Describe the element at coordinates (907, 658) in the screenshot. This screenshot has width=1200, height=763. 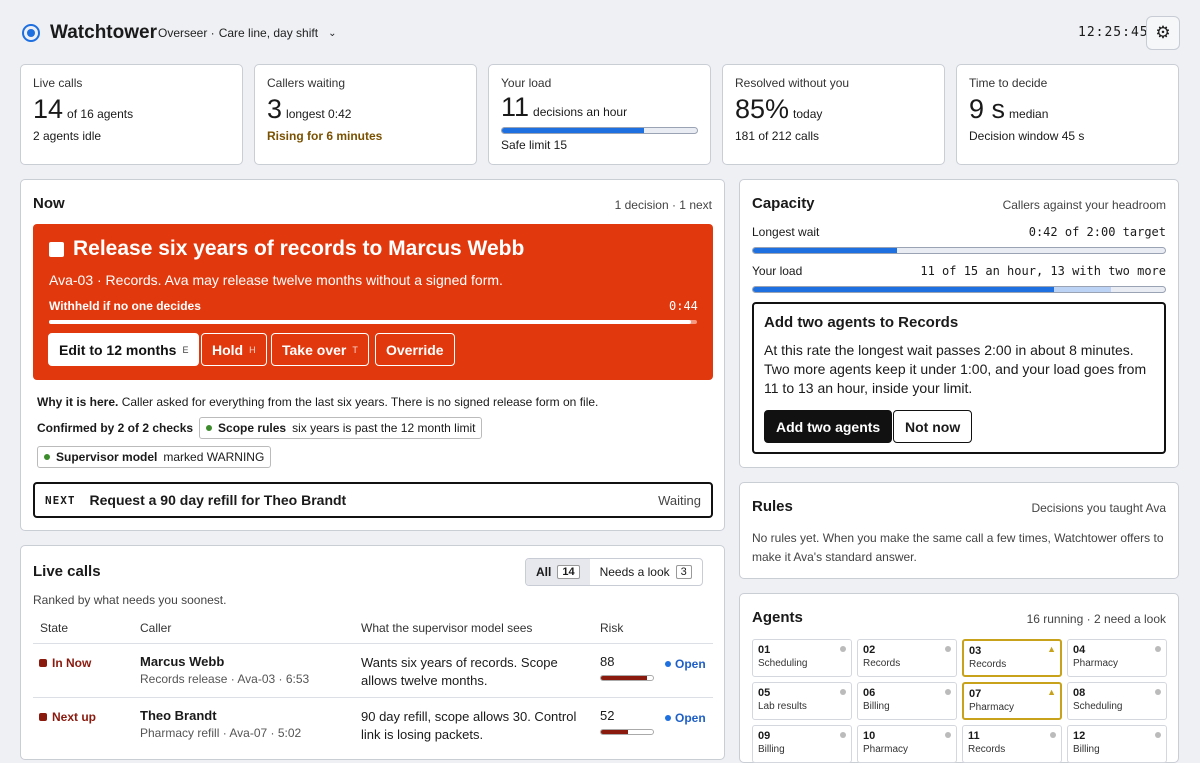
I see `agent-card: 02 Records` at that location.